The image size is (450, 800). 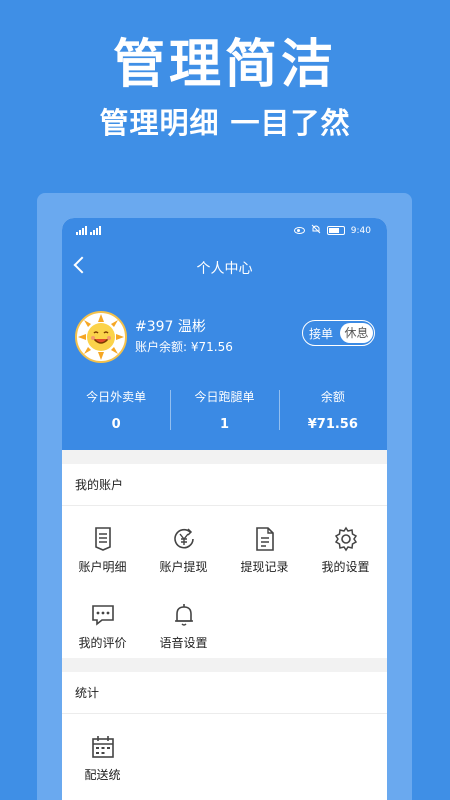 What do you see at coordinates (183, 643) in the screenshot?
I see `menu-label: 语音设置` at bounding box center [183, 643].